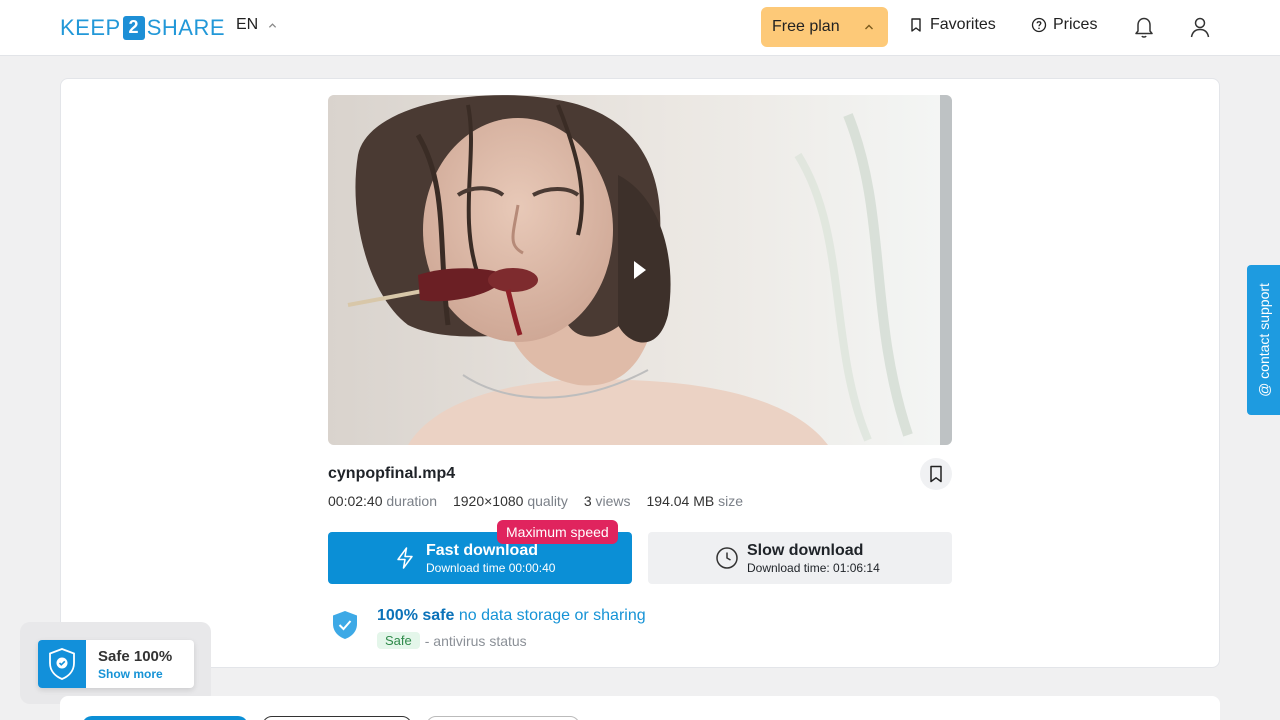  Describe the element at coordinates (392, 473) in the screenshot. I see `file-name: cynpopfinal.mp4` at that location.